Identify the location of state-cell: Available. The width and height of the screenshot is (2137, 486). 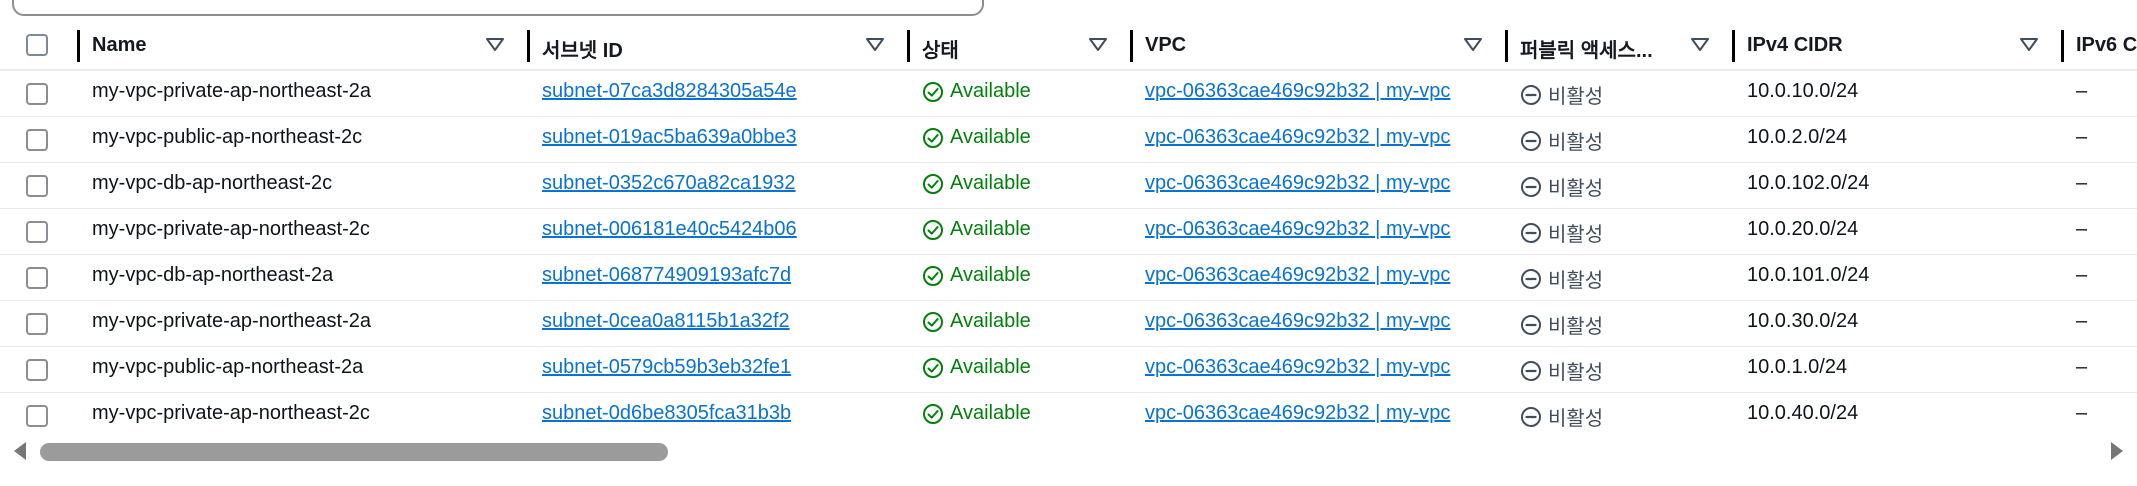
(1021, 369).